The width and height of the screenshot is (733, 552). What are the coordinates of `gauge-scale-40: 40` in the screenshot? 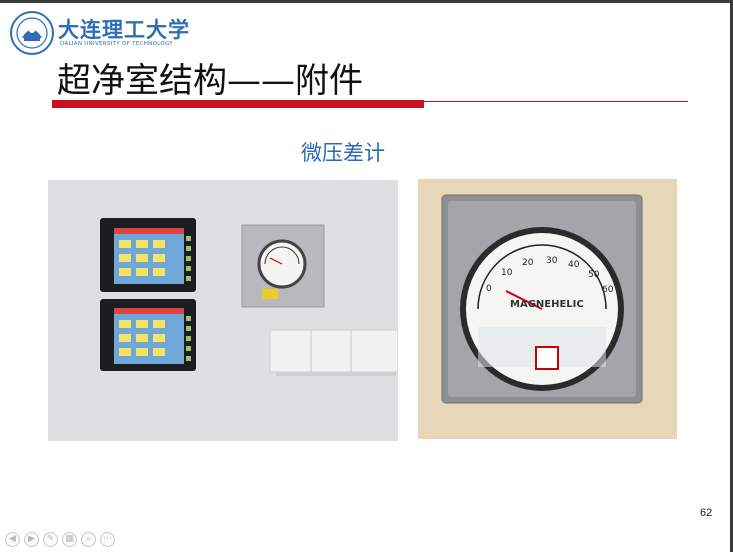 It's located at (574, 265).